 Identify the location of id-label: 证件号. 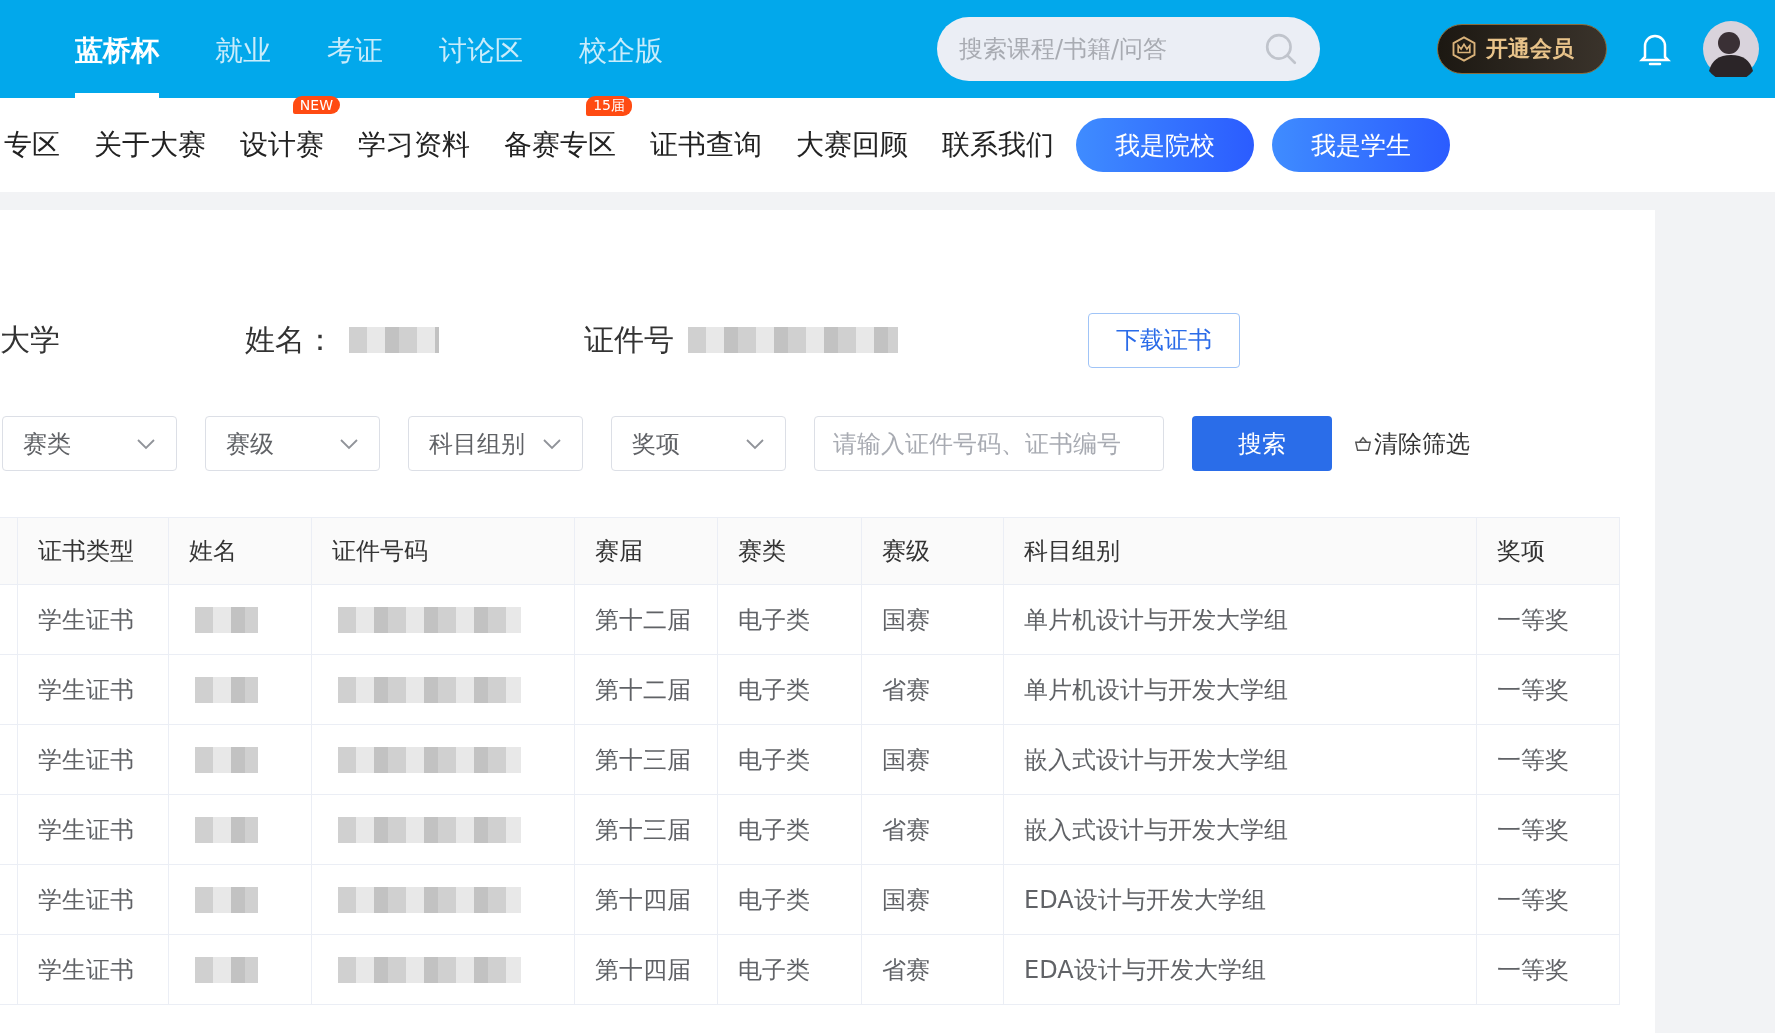
(629, 339).